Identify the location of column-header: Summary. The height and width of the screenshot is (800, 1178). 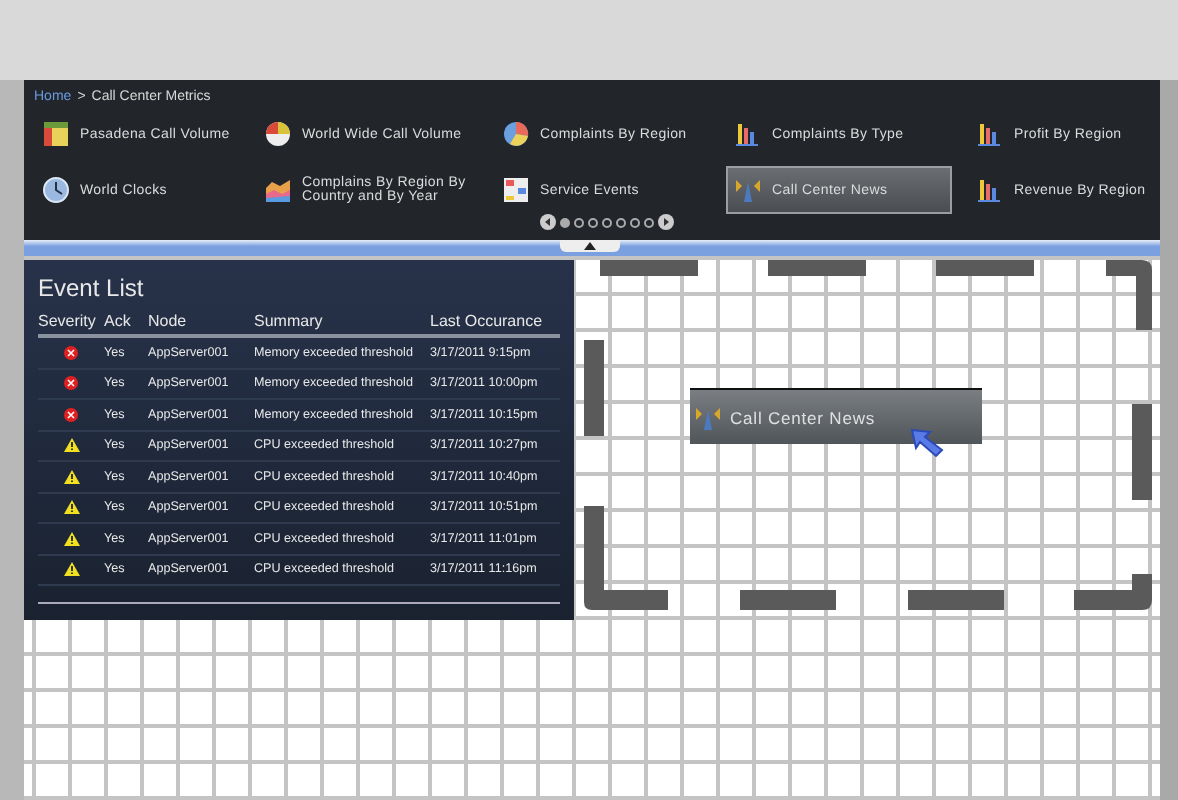
(342, 322).